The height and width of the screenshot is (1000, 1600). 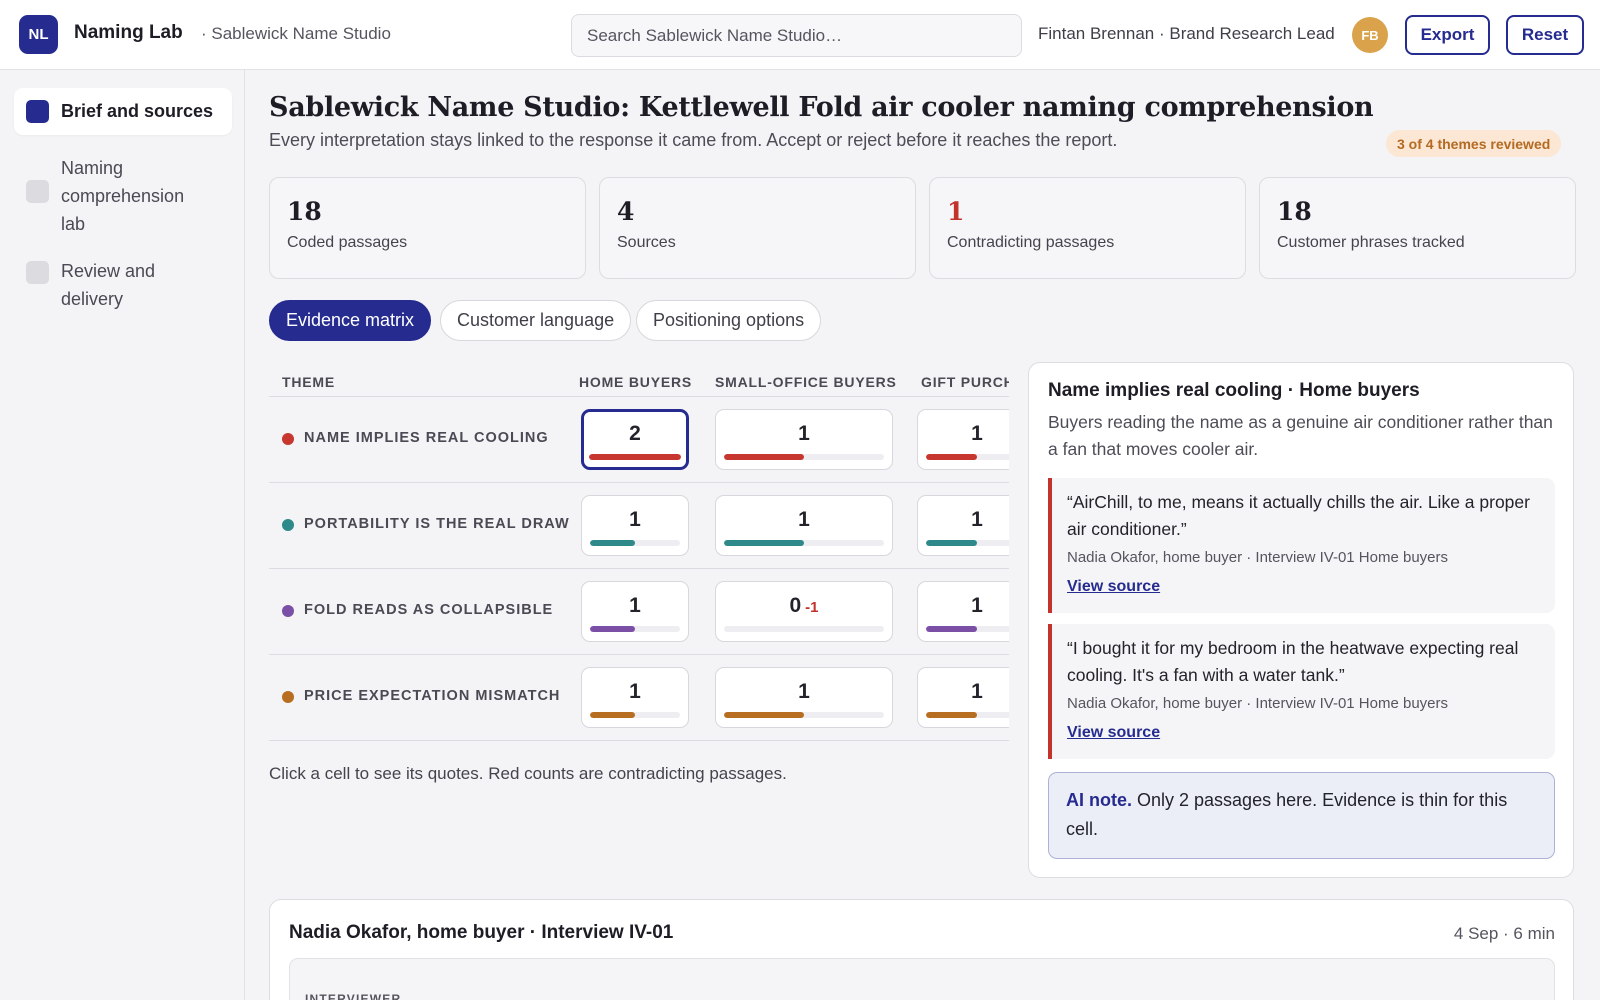 I want to click on search-input, so click(x=796, y=35).